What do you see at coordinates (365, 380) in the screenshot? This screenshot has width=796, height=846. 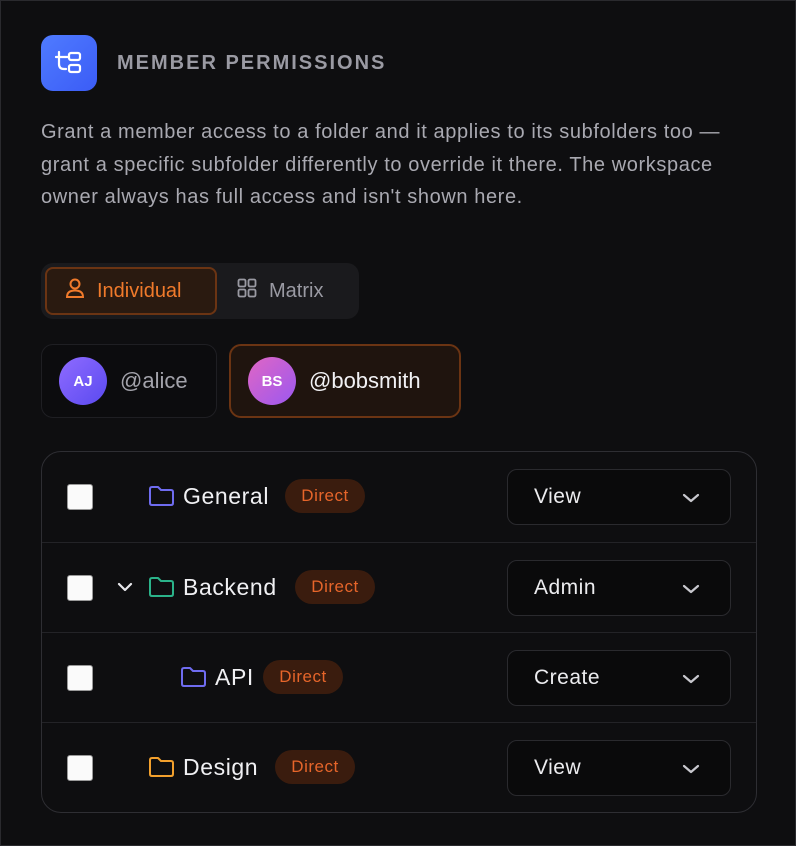 I see `member-handle: @bobsmith` at bounding box center [365, 380].